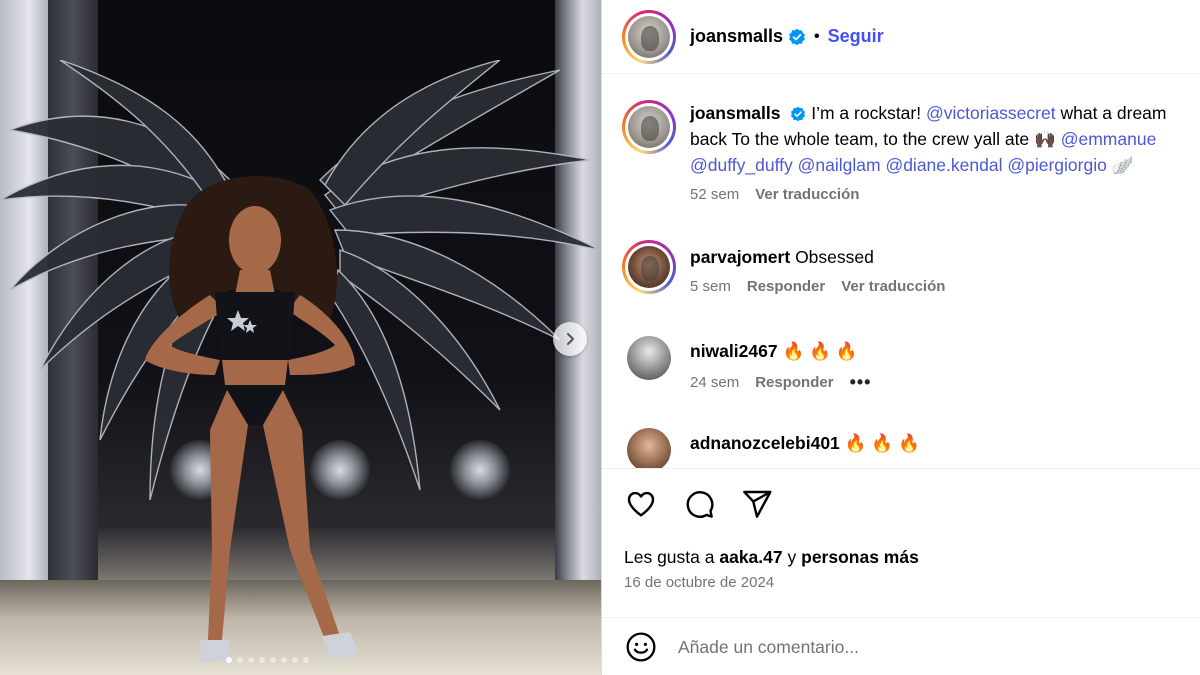 The image size is (1200, 675). What do you see at coordinates (735, 113) in the screenshot?
I see `caption-username: joansmalls` at bounding box center [735, 113].